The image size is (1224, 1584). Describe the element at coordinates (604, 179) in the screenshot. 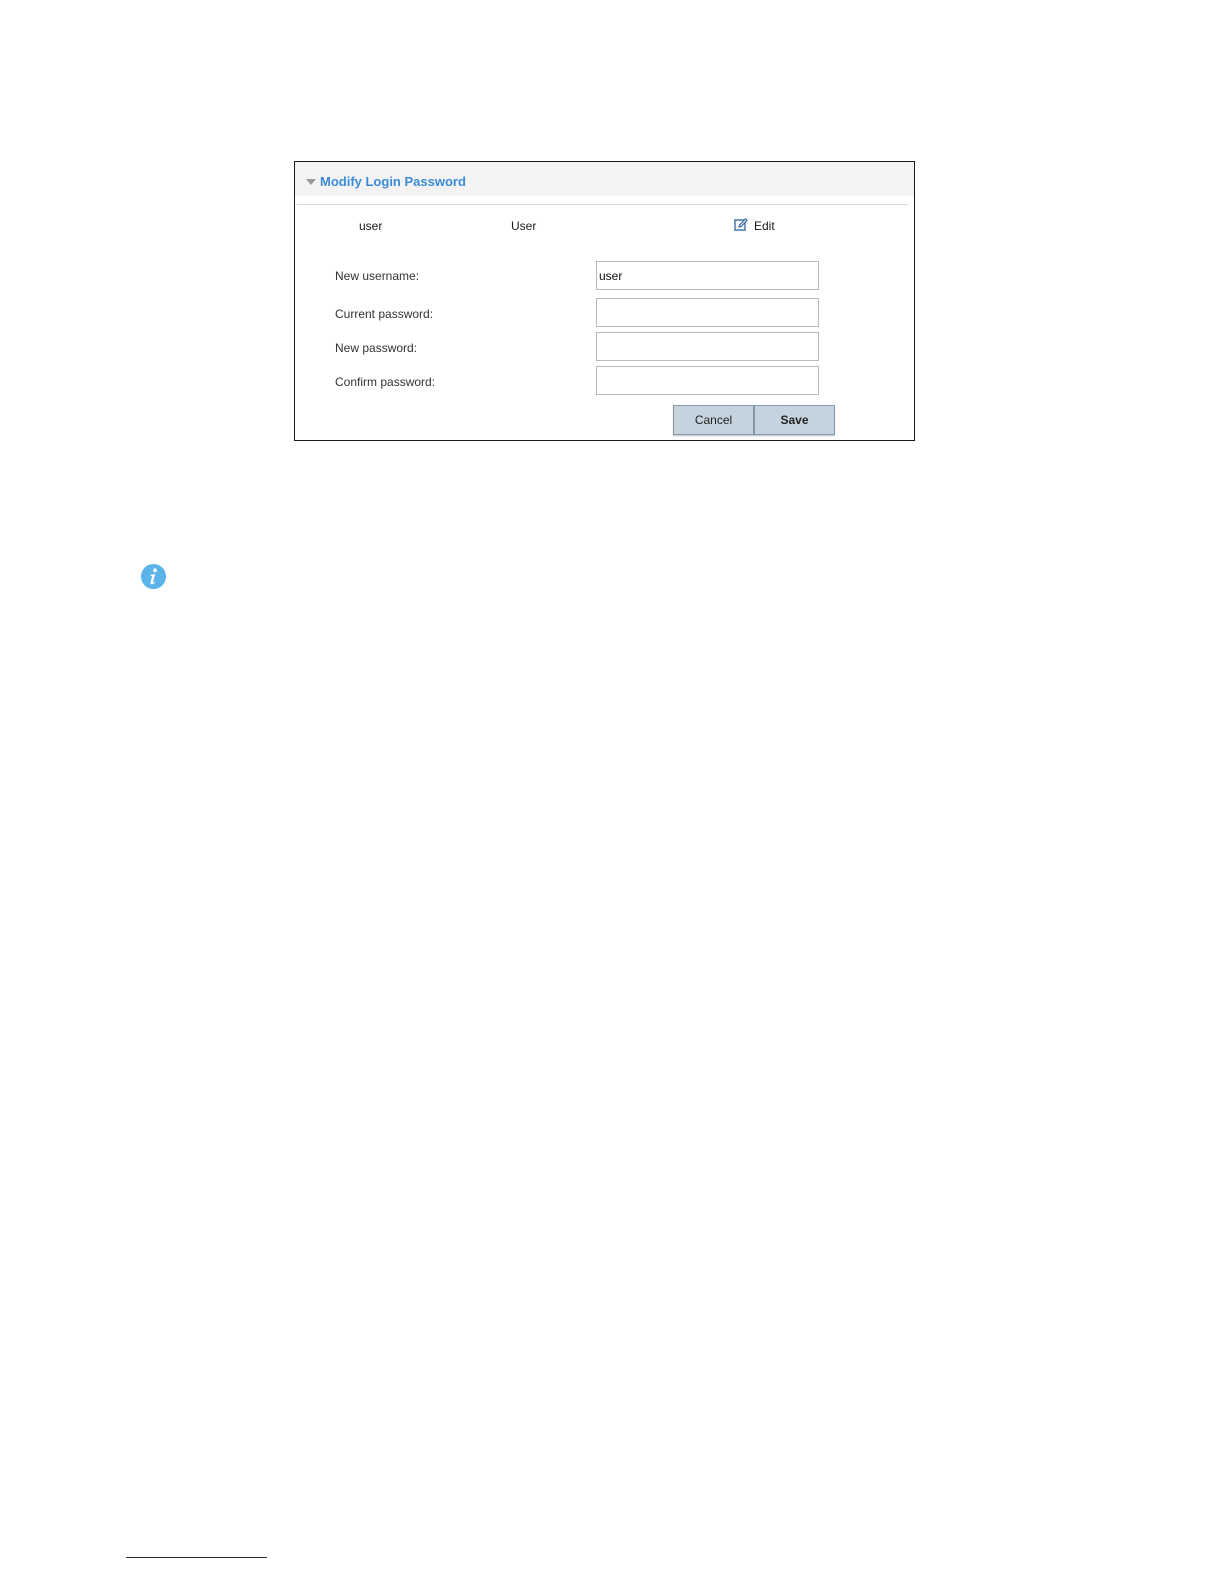

I see `panel-header: Modify Login Password` at that location.